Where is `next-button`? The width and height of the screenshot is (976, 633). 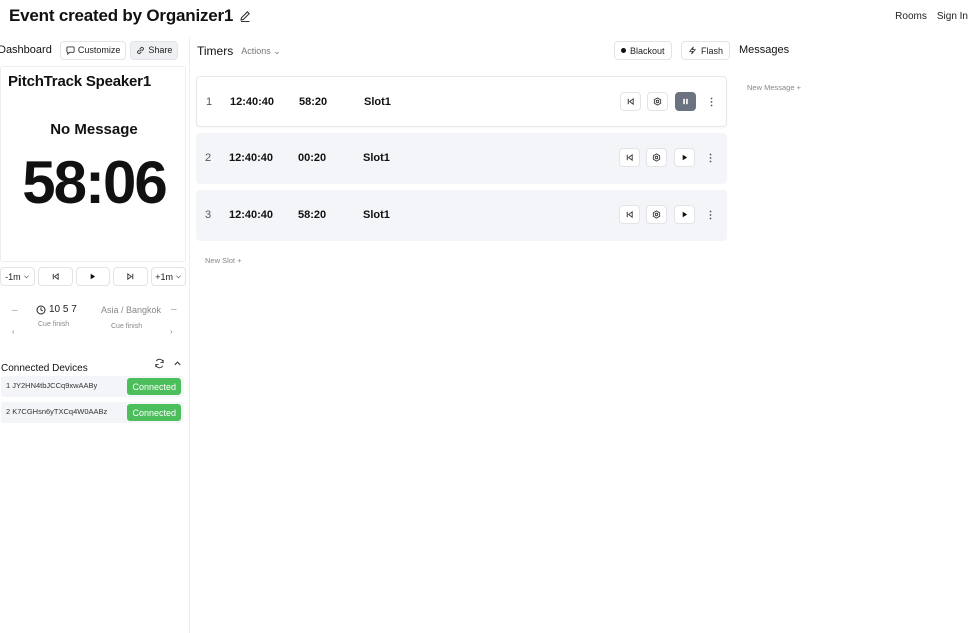 next-button is located at coordinates (131, 276).